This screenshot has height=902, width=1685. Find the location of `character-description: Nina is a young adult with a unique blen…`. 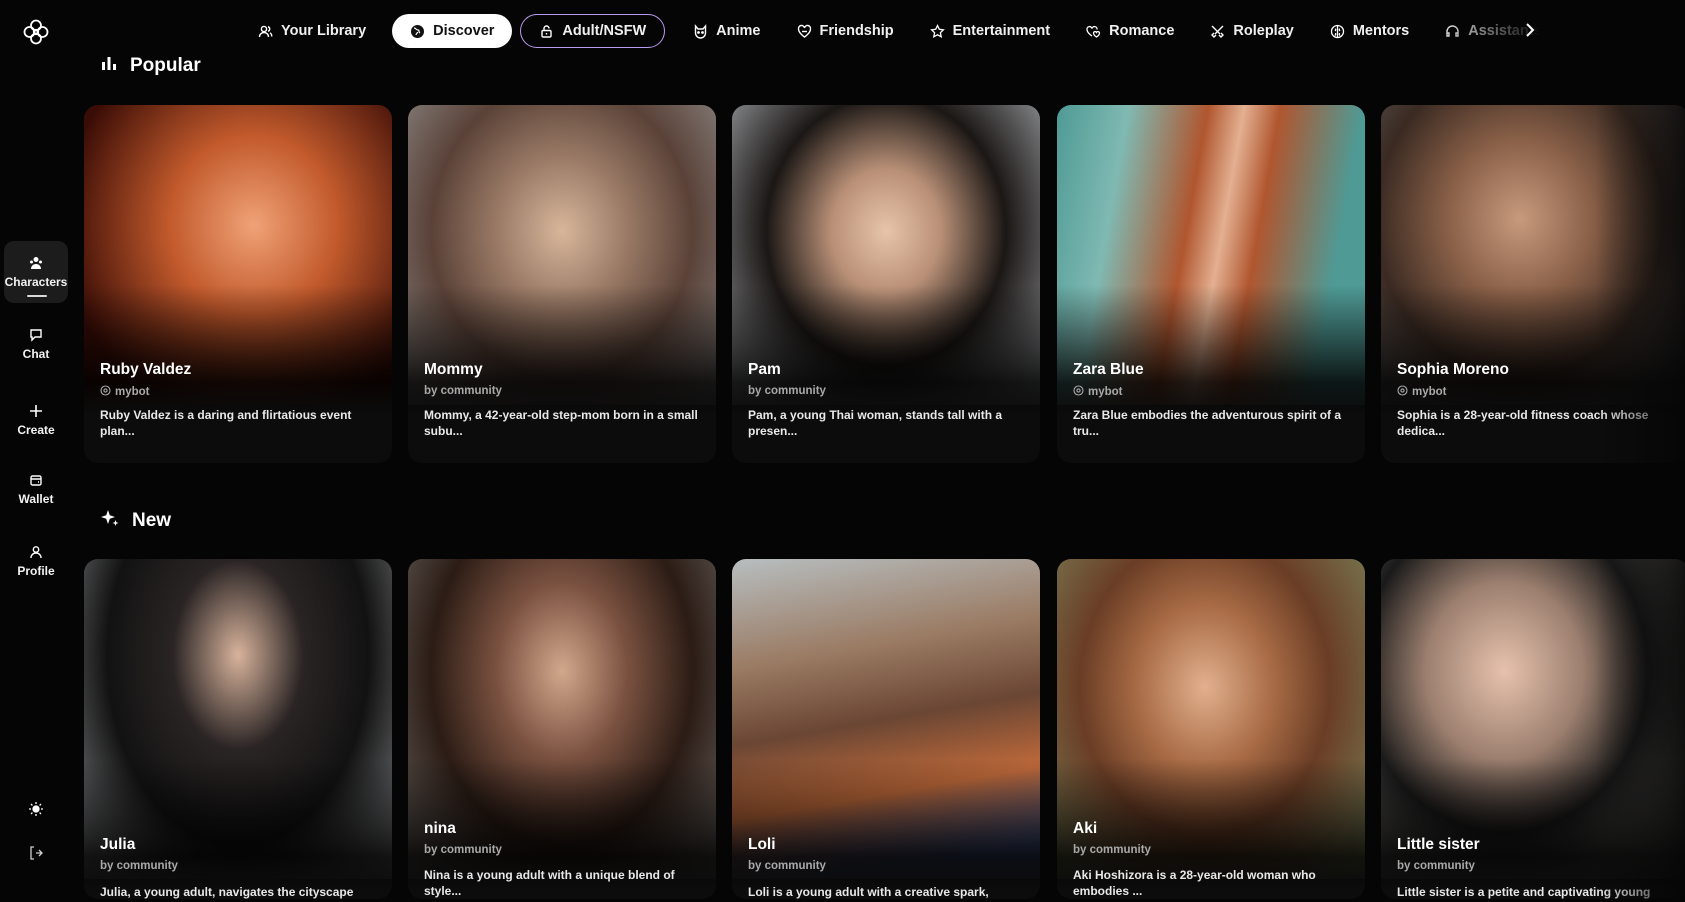

character-description: Nina is a young adult with a unique blen… is located at coordinates (549, 883).